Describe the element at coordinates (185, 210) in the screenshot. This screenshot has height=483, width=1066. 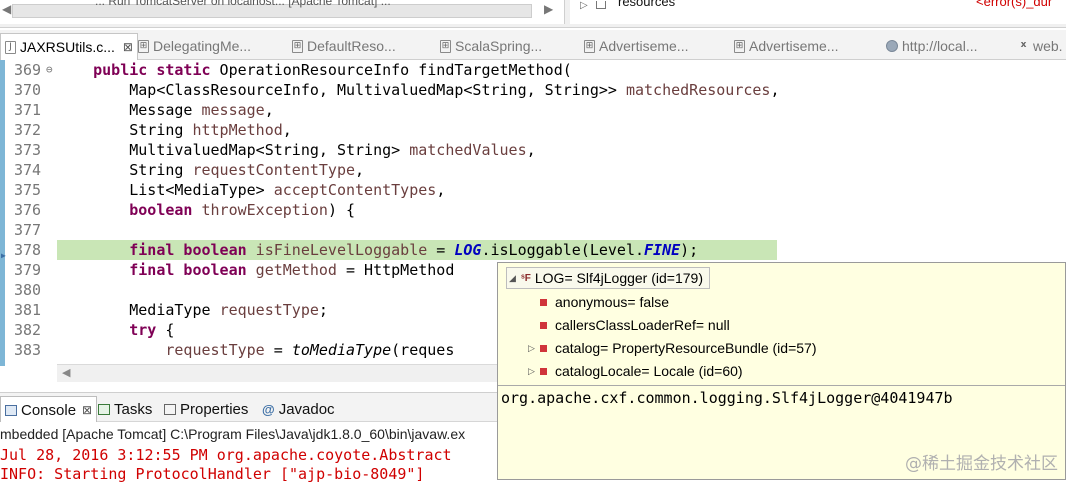
I see `code-line: 376 boolean throwException) {` at that location.